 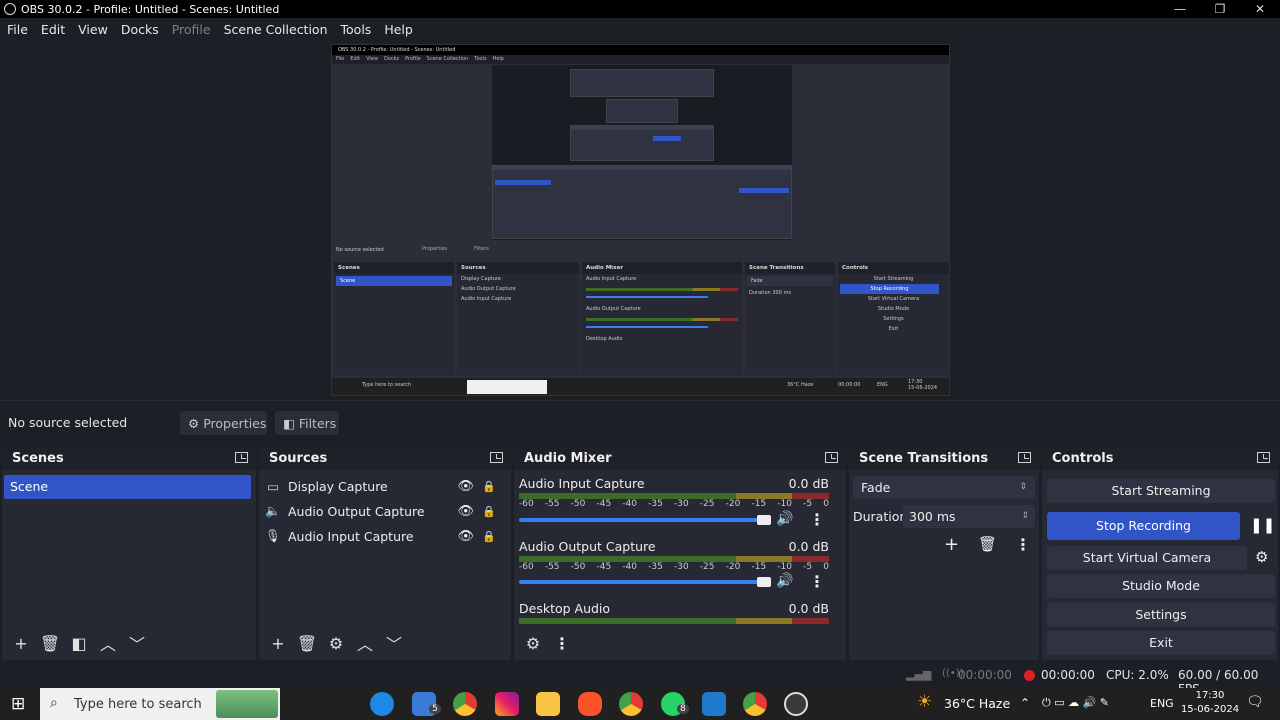 What do you see at coordinates (919, 674) in the screenshot?
I see `signal-icon: ▂▄▆` at bounding box center [919, 674].